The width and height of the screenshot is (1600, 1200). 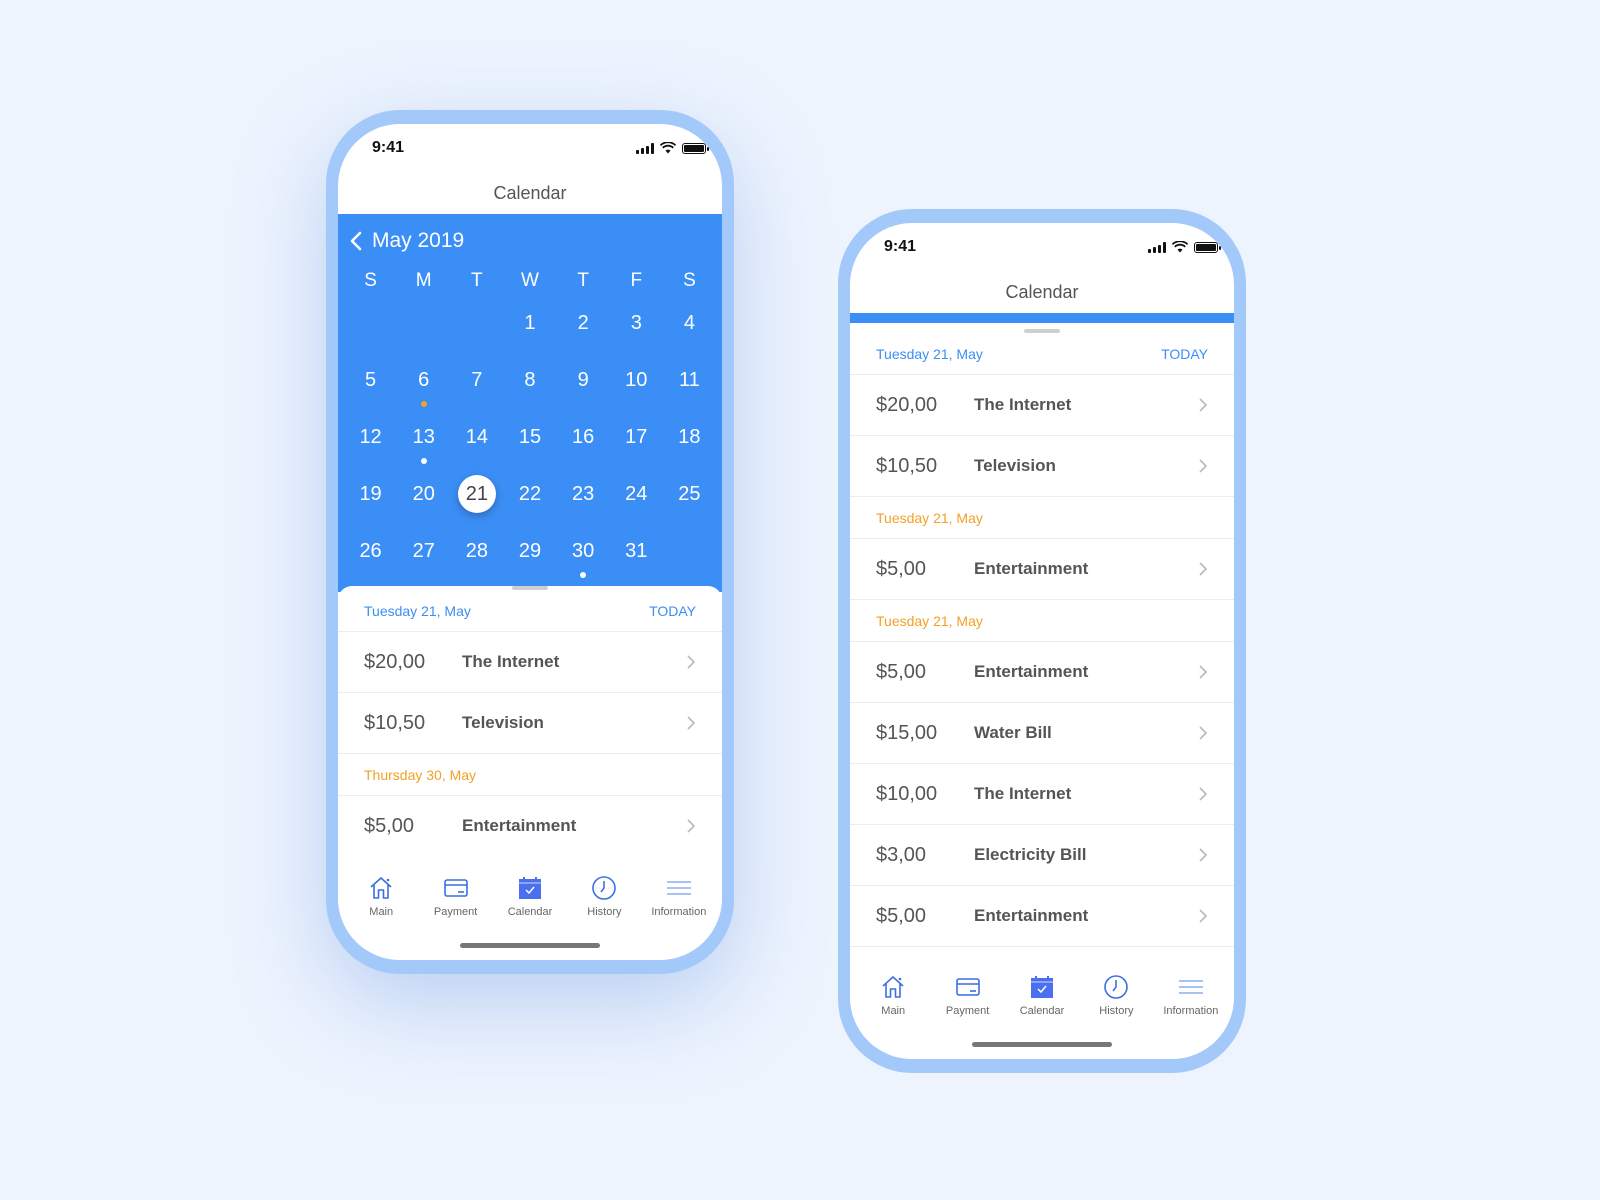 I want to click on calendar-day: 23, so click(x=583, y=497).